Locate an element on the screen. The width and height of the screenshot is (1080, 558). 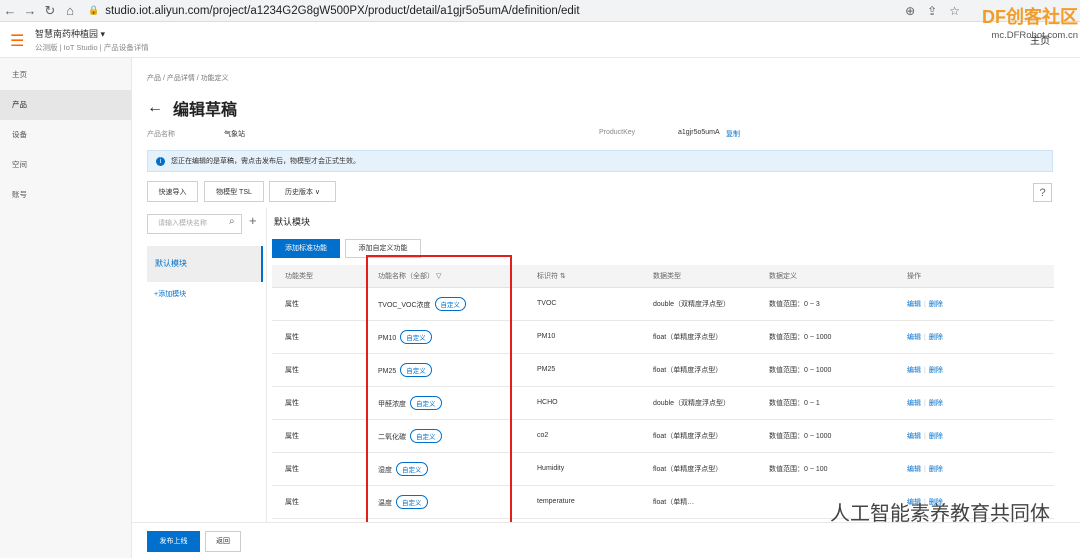
publish-button: 发布上线 is located at coordinates (173, 541).